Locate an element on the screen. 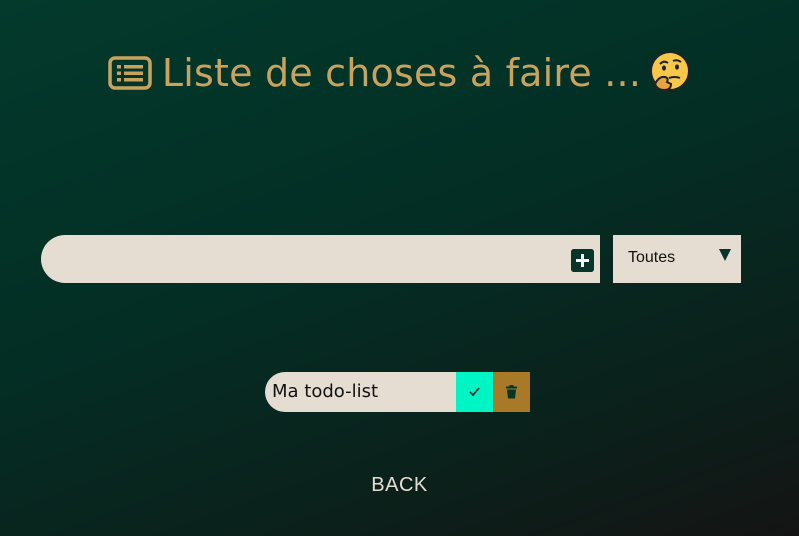 The image size is (799, 536). back-link: BACK is located at coordinates (399, 485).